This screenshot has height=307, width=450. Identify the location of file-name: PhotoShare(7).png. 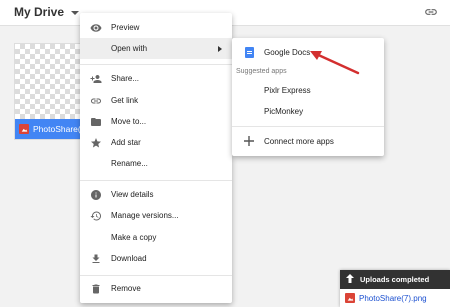
(59, 129).